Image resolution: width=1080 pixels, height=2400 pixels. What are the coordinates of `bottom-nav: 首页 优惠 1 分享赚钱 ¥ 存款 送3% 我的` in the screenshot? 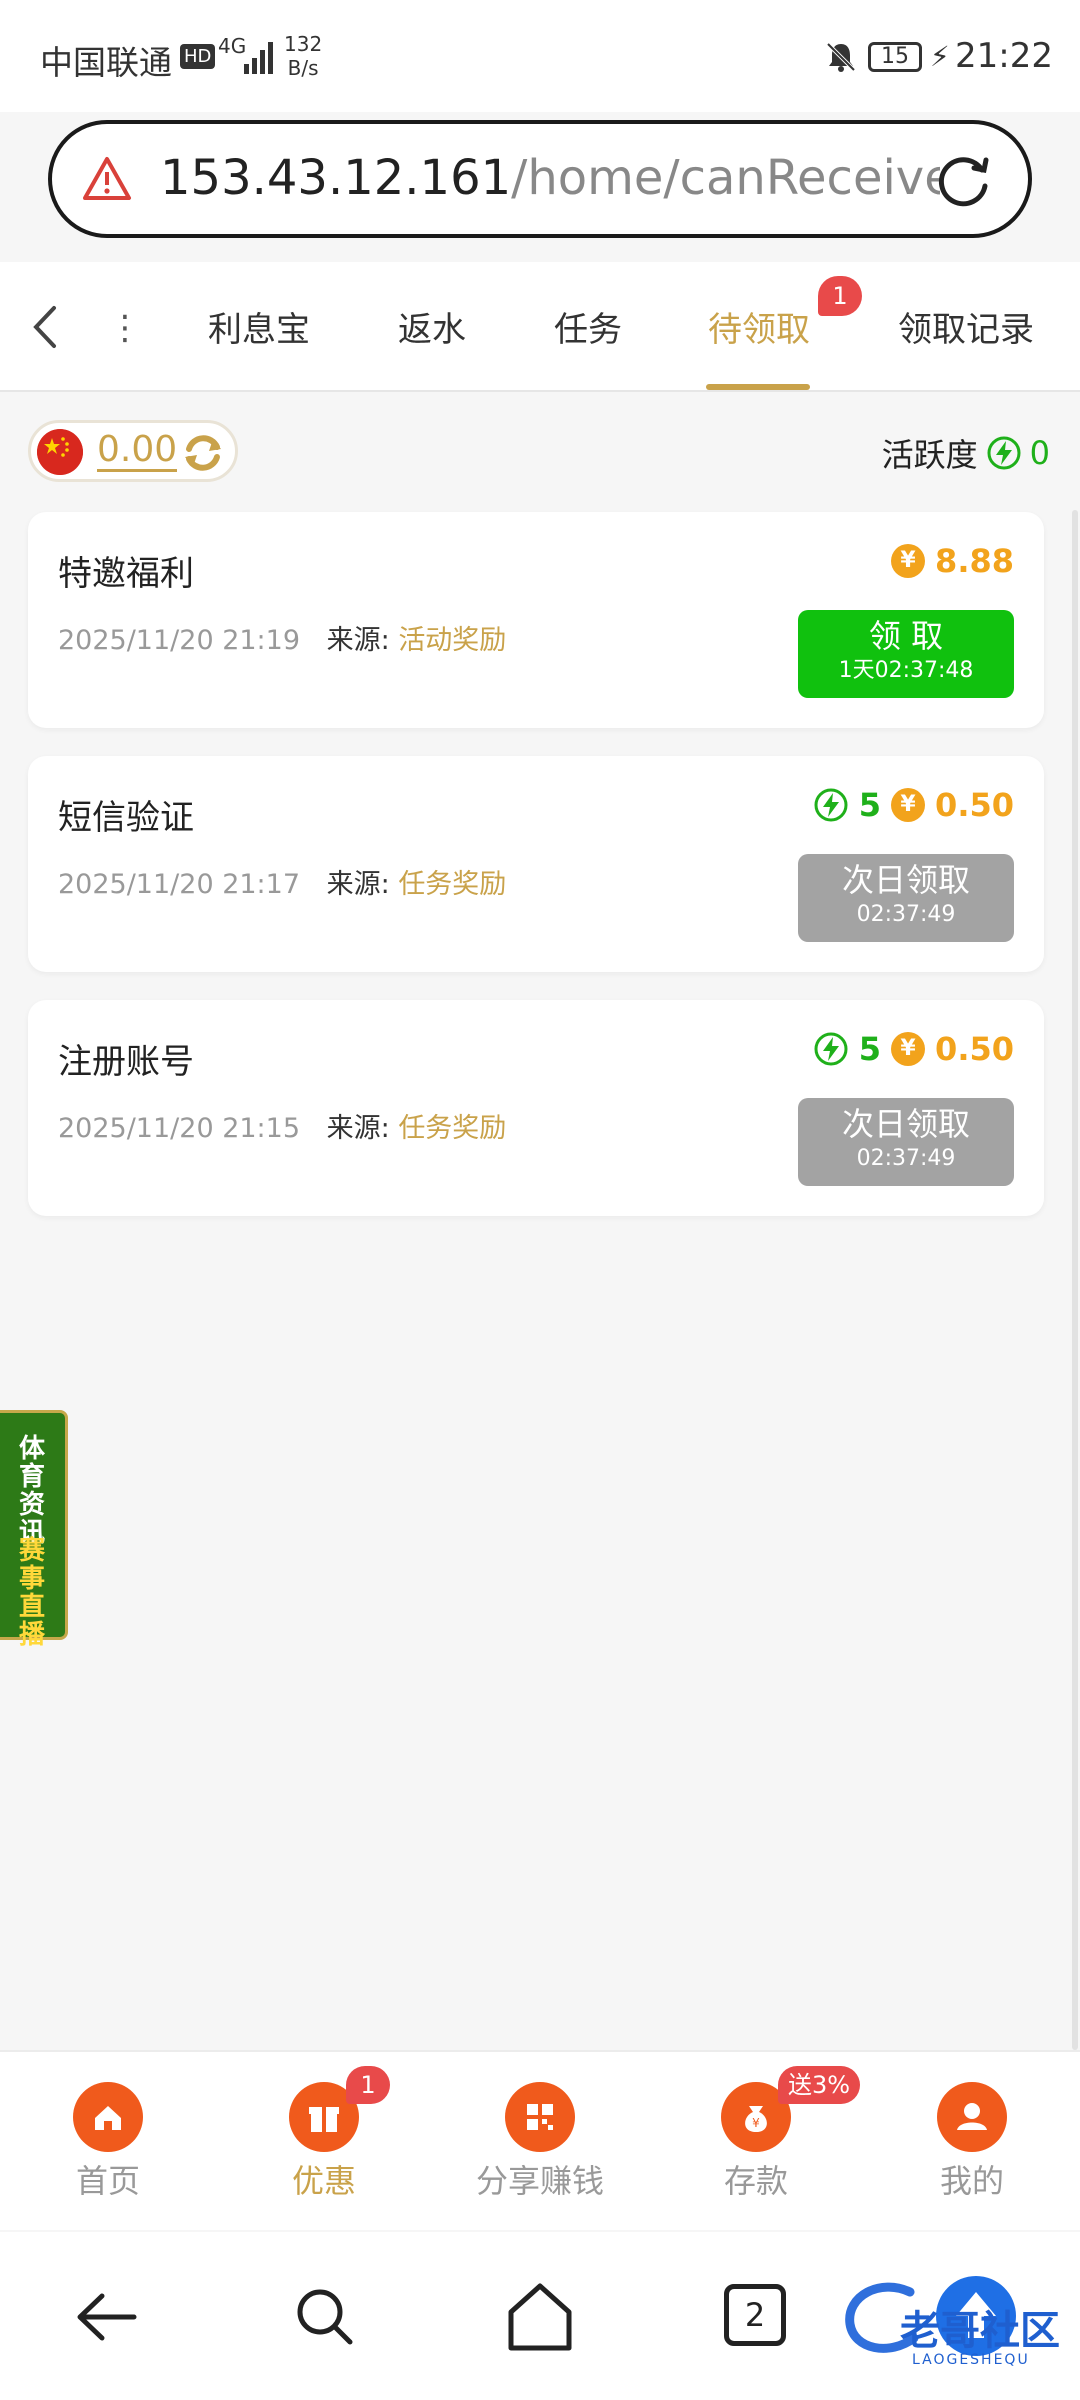 It's located at (540, 2140).